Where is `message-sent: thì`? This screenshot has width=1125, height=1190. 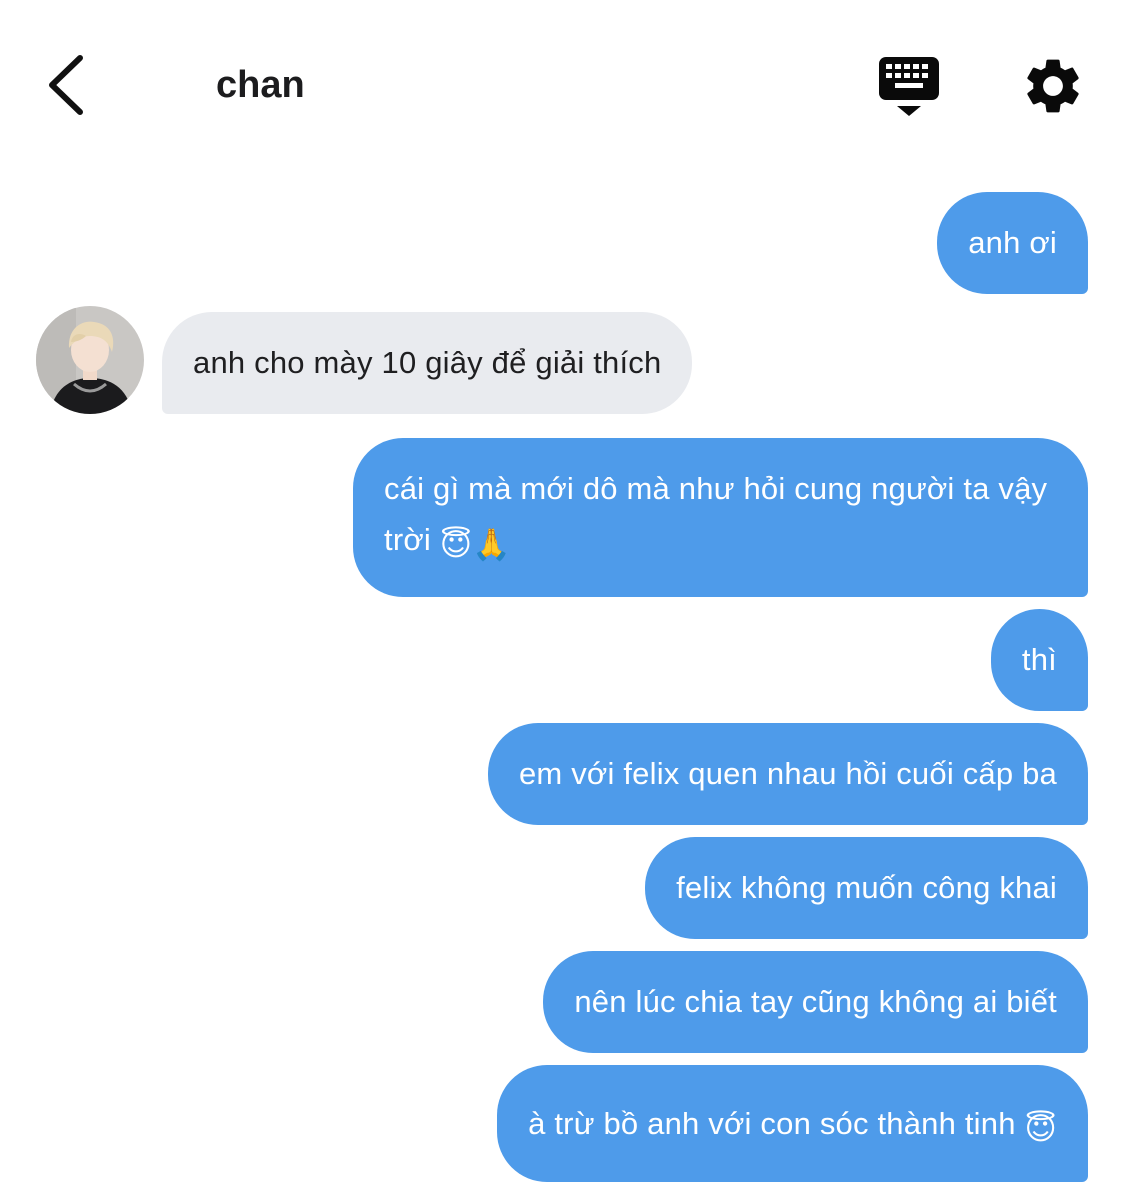
message-sent: thì is located at coordinates (1039, 660).